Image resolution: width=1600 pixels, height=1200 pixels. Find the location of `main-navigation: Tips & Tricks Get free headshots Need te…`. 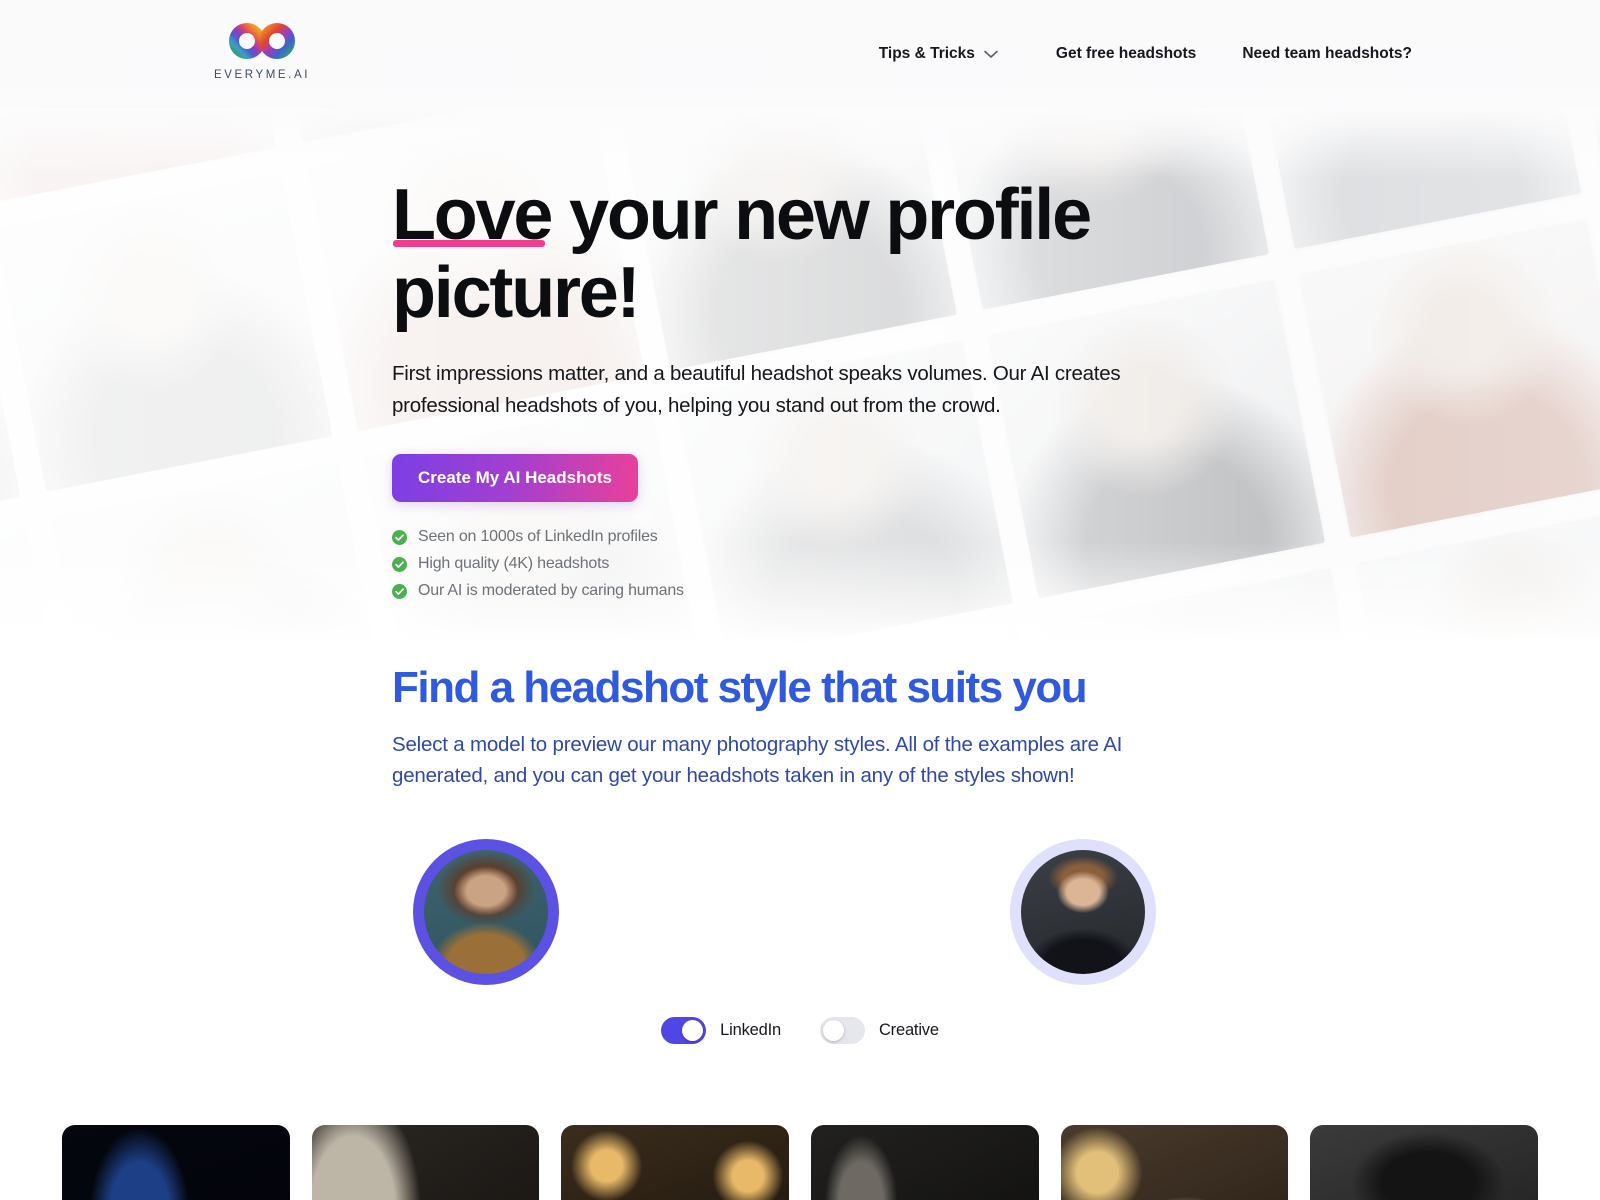

main-navigation: Tips & Tricks Get free headshots Need te… is located at coordinates (1145, 54).